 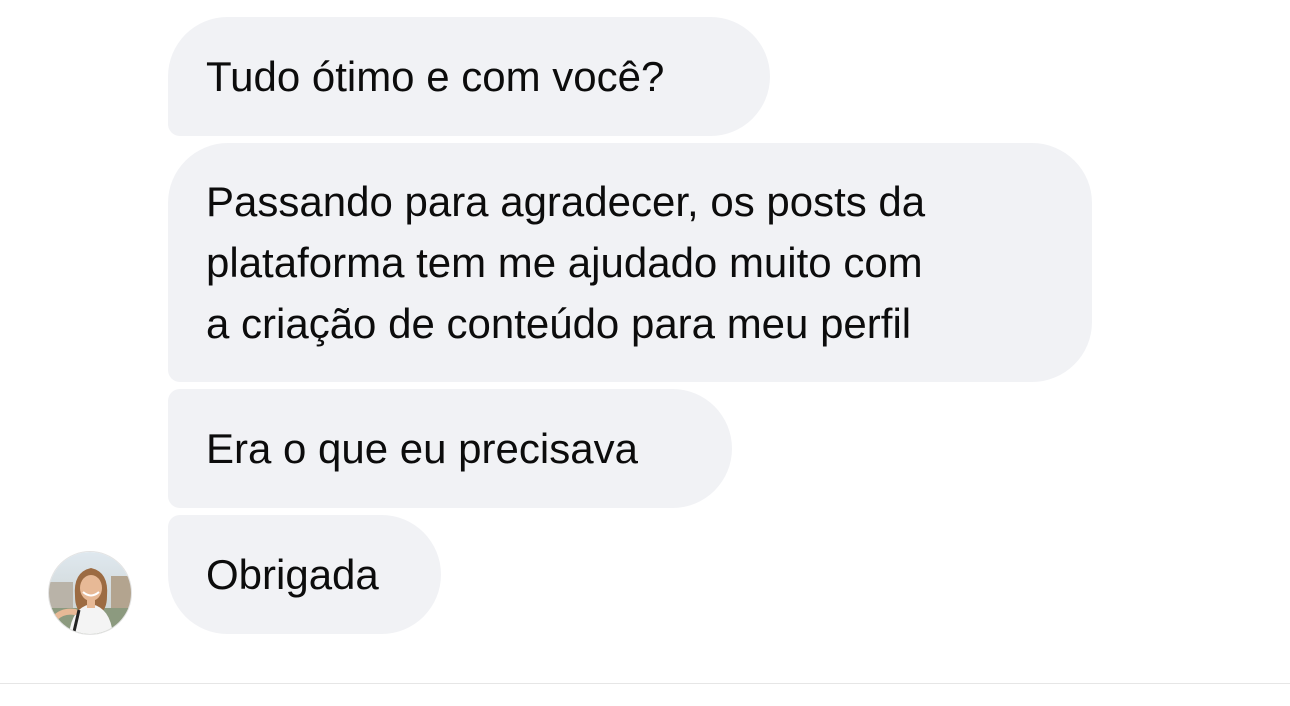 I want to click on message-text: Era o que eu precisava, so click(x=422, y=448).